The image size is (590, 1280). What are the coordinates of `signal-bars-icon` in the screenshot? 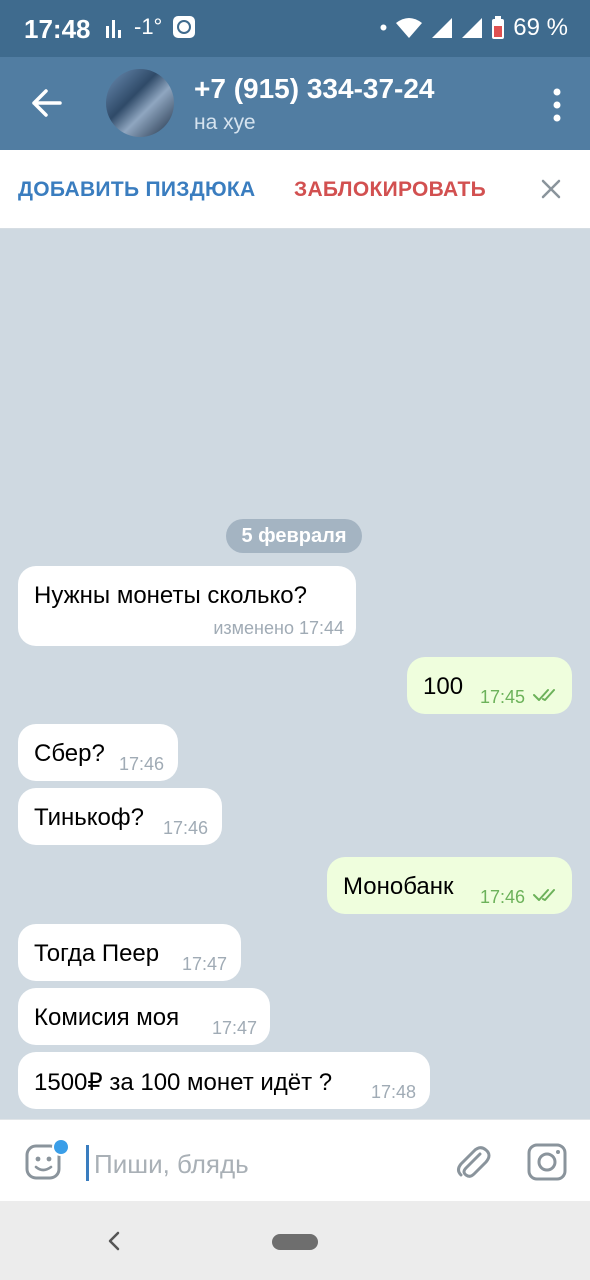 It's located at (113, 29).